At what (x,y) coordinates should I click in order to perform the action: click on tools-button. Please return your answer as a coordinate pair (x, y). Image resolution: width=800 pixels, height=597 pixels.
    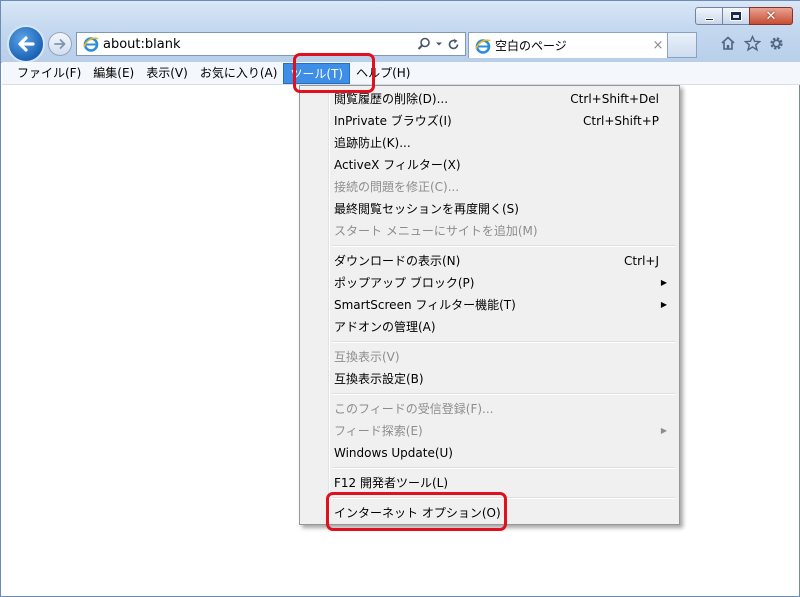
    Looking at the image, I should click on (776, 43).